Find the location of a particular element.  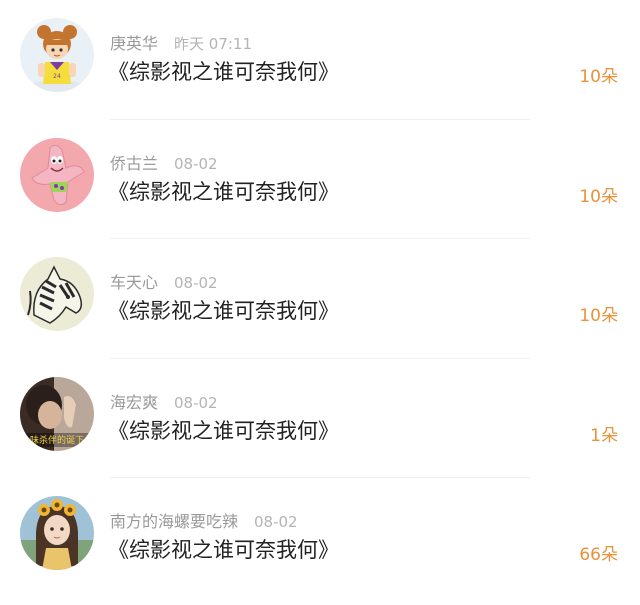

record-meta: 海宏爽 08-02 is located at coordinates (164, 401).